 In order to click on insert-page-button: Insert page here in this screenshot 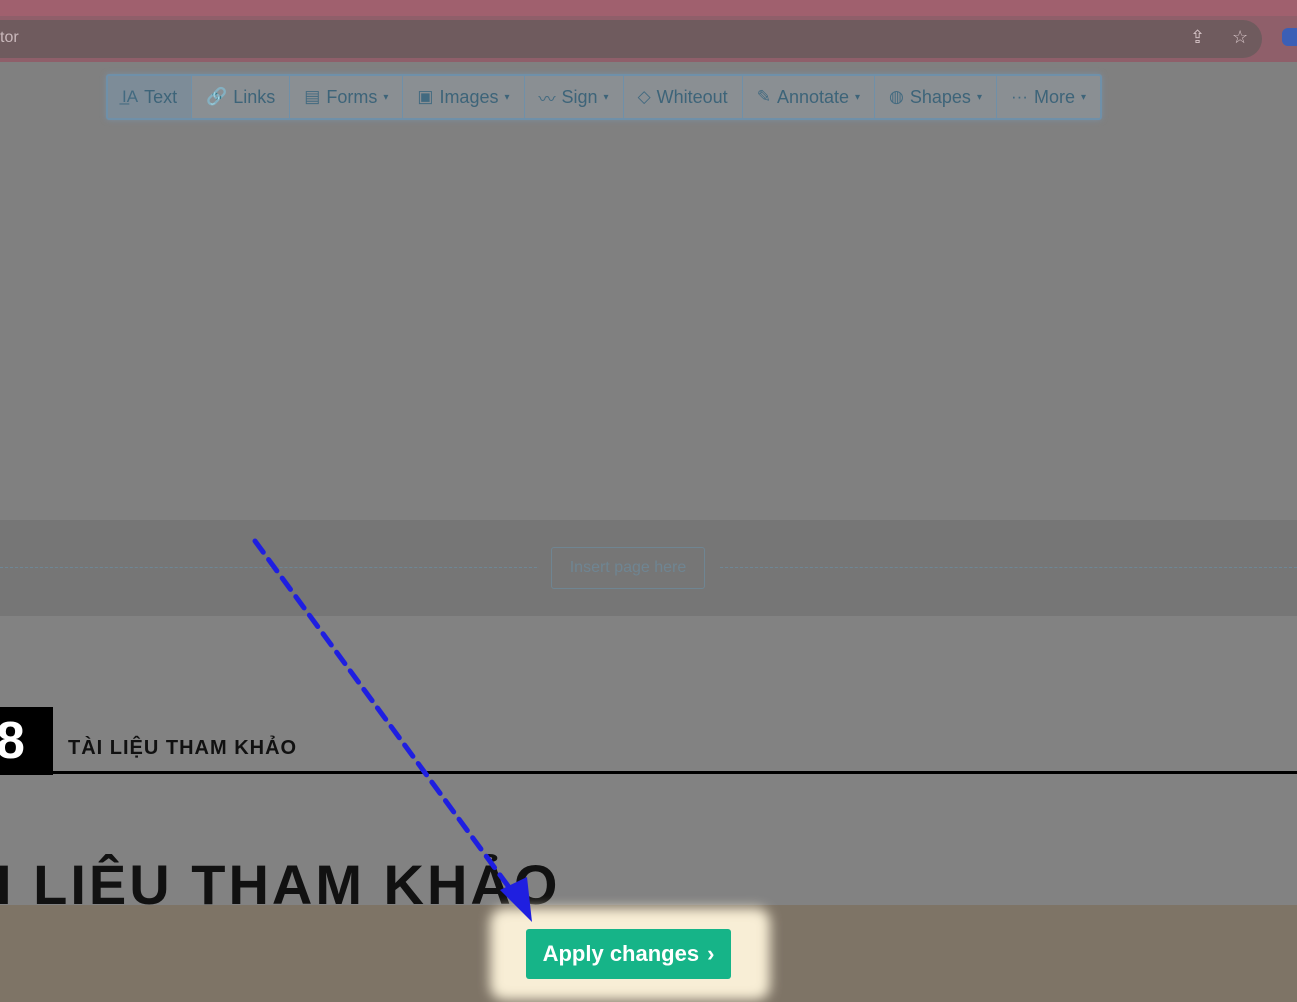, I will do `click(628, 568)`.